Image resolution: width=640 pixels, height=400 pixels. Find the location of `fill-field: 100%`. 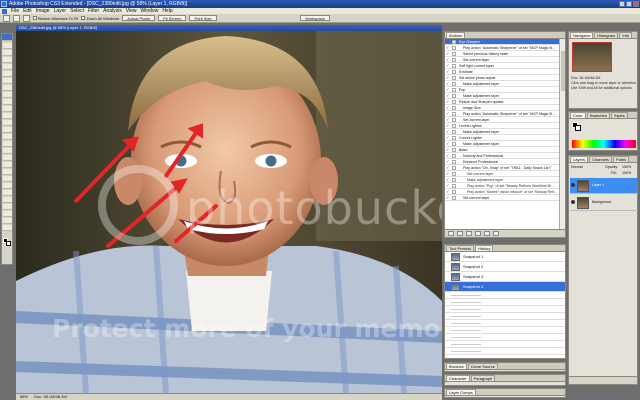

fill-field: 100% is located at coordinates (626, 173).